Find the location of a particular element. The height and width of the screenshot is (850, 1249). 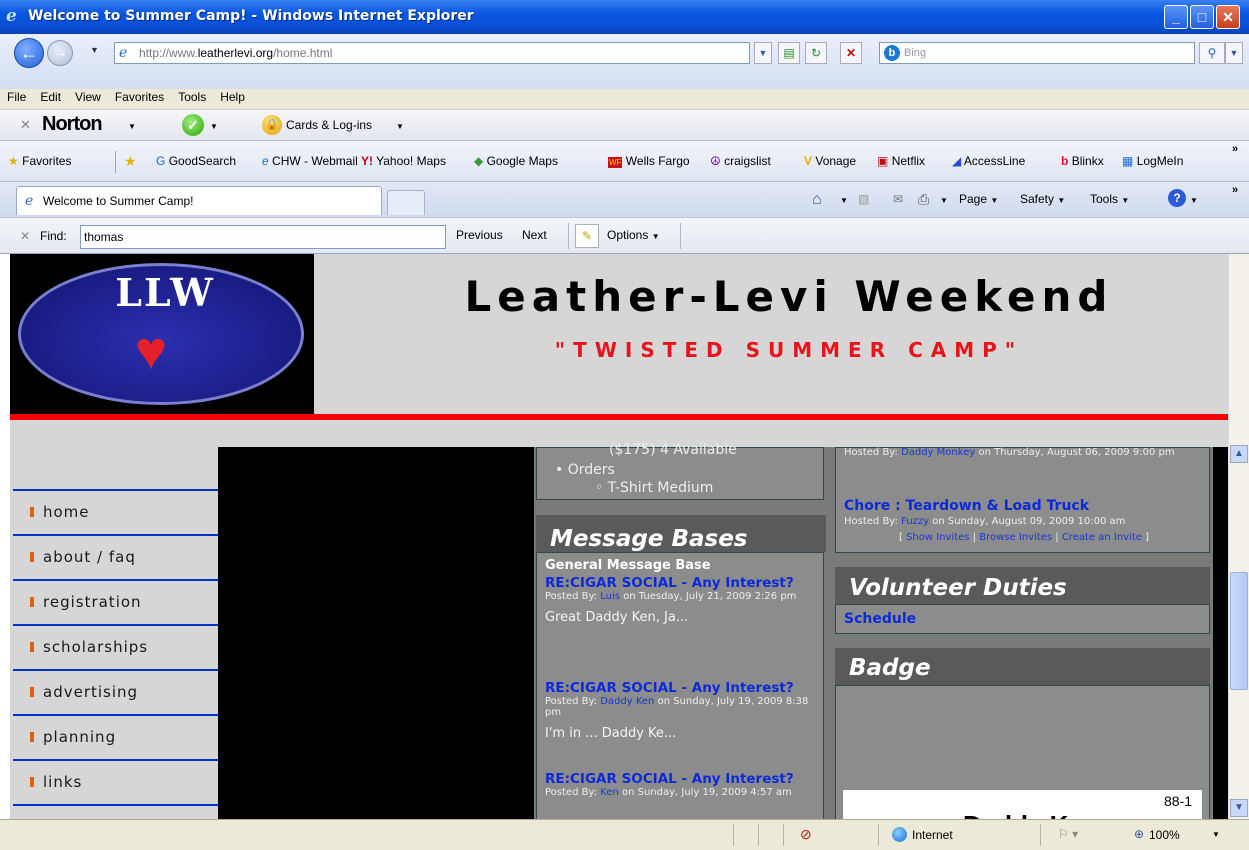

new-tab-button is located at coordinates (406, 202).